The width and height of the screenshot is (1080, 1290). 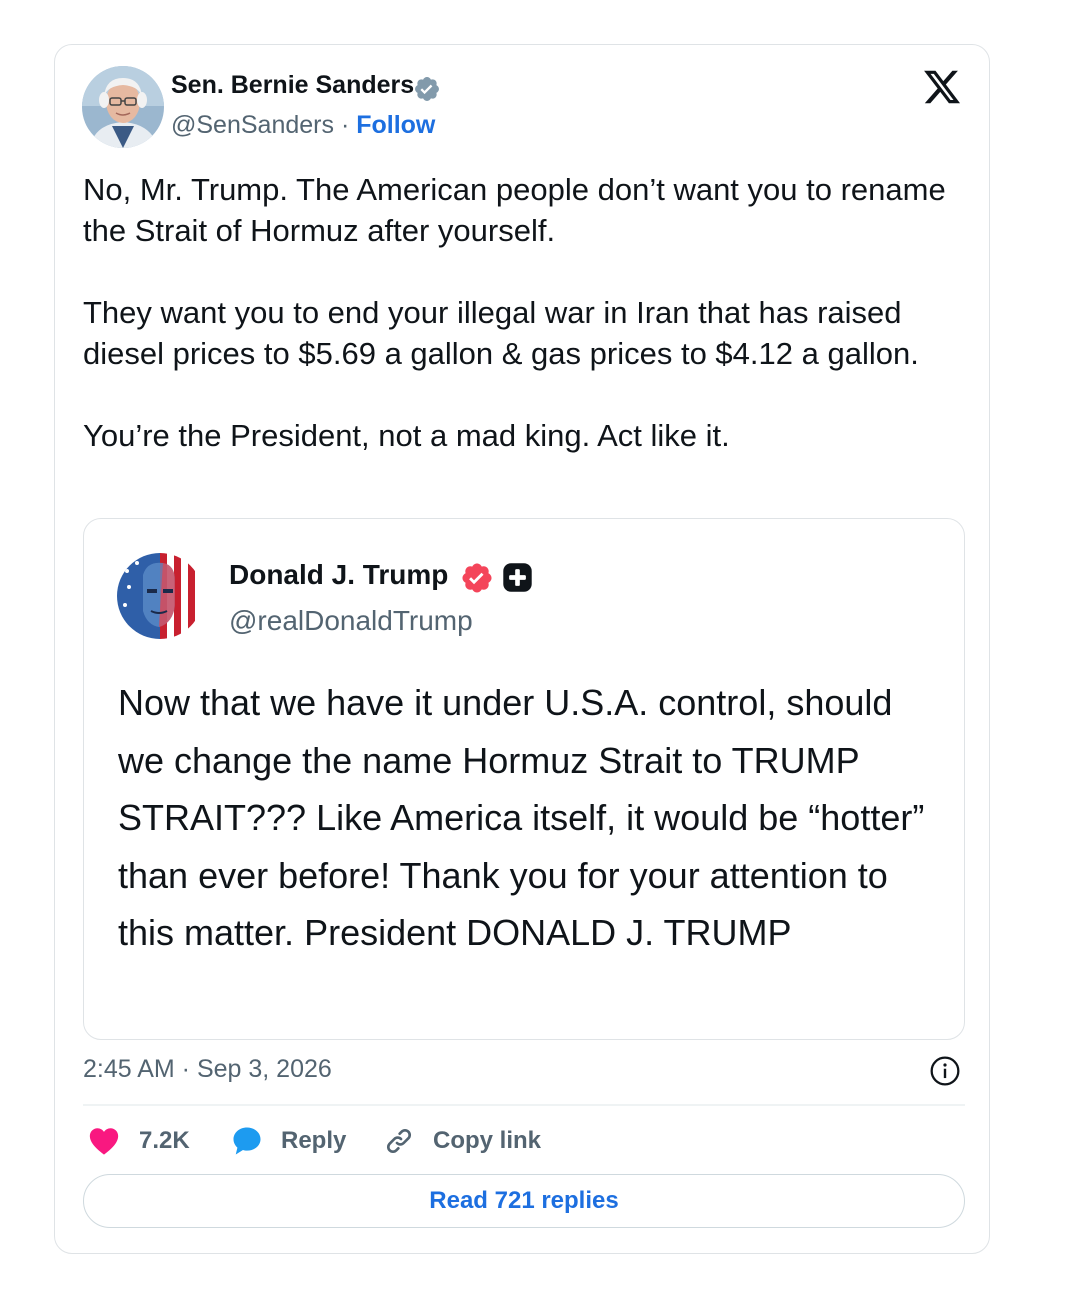 What do you see at coordinates (351, 621) in the screenshot?
I see `quoted-author-handle: @realDonaldTrump` at bounding box center [351, 621].